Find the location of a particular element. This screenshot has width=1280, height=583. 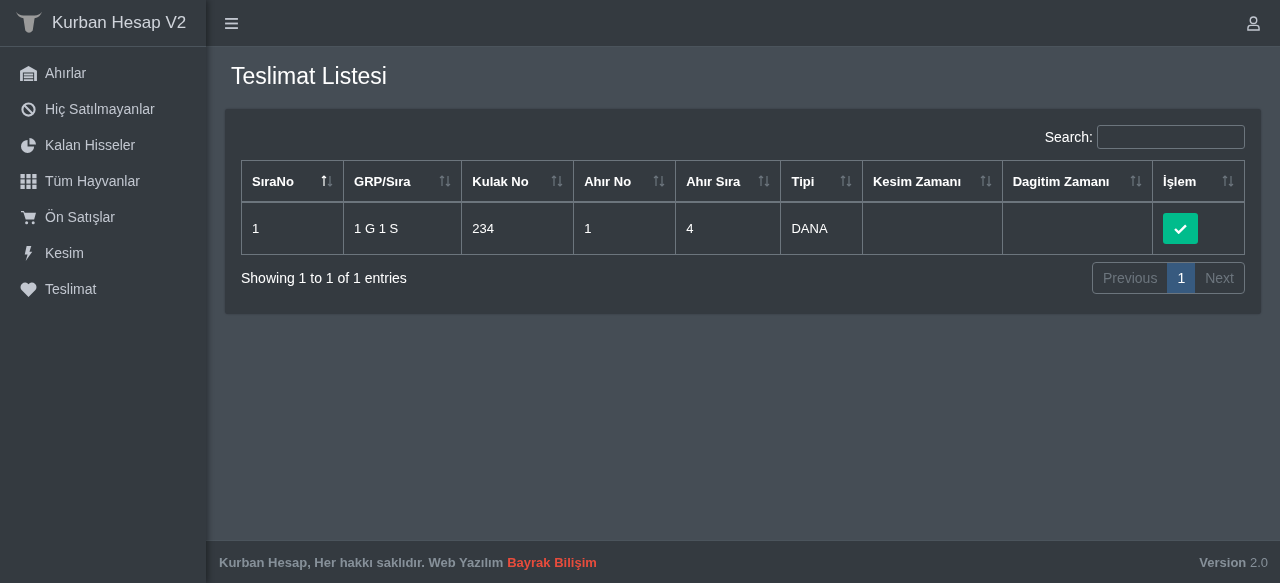

table-cell: DANA is located at coordinates (821, 228).